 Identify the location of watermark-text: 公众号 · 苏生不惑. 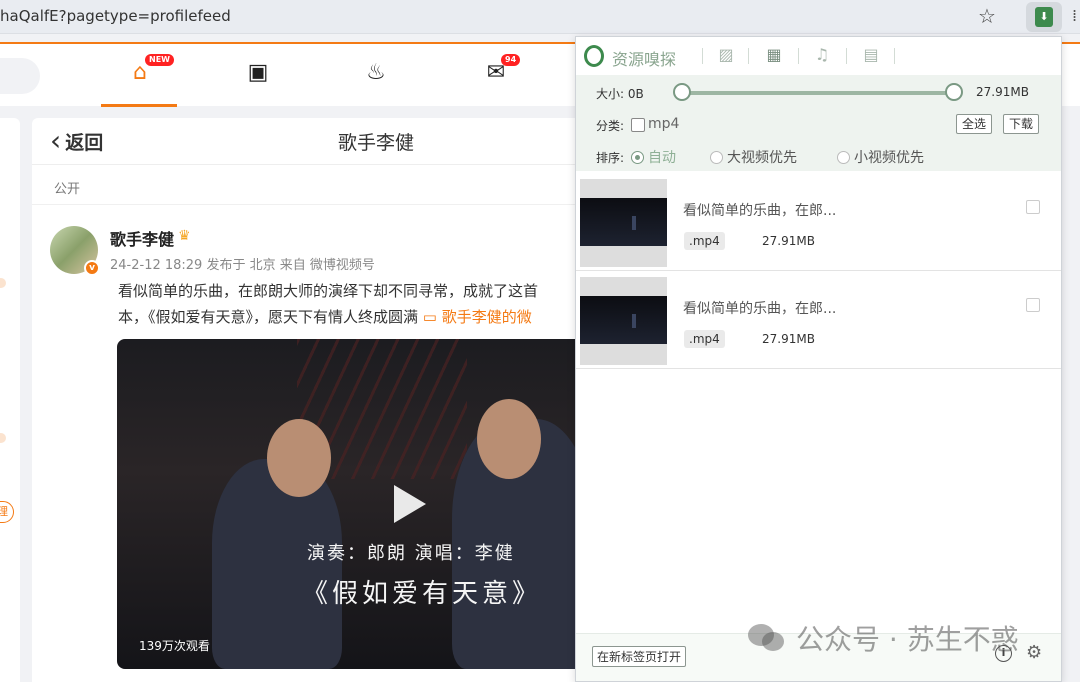
(907, 639).